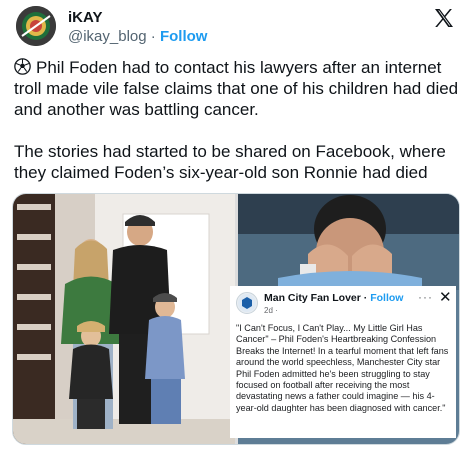  Describe the element at coordinates (348, 242) in the screenshot. I see `foden-face-photo` at that location.